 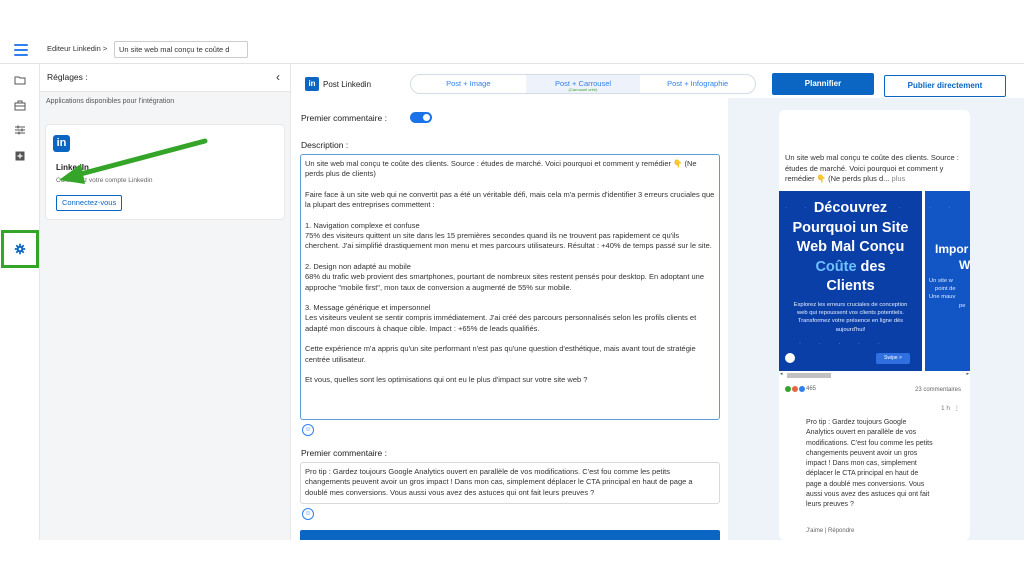 I want to click on comments-count: 23 commentaires, so click(x=938, y=390).